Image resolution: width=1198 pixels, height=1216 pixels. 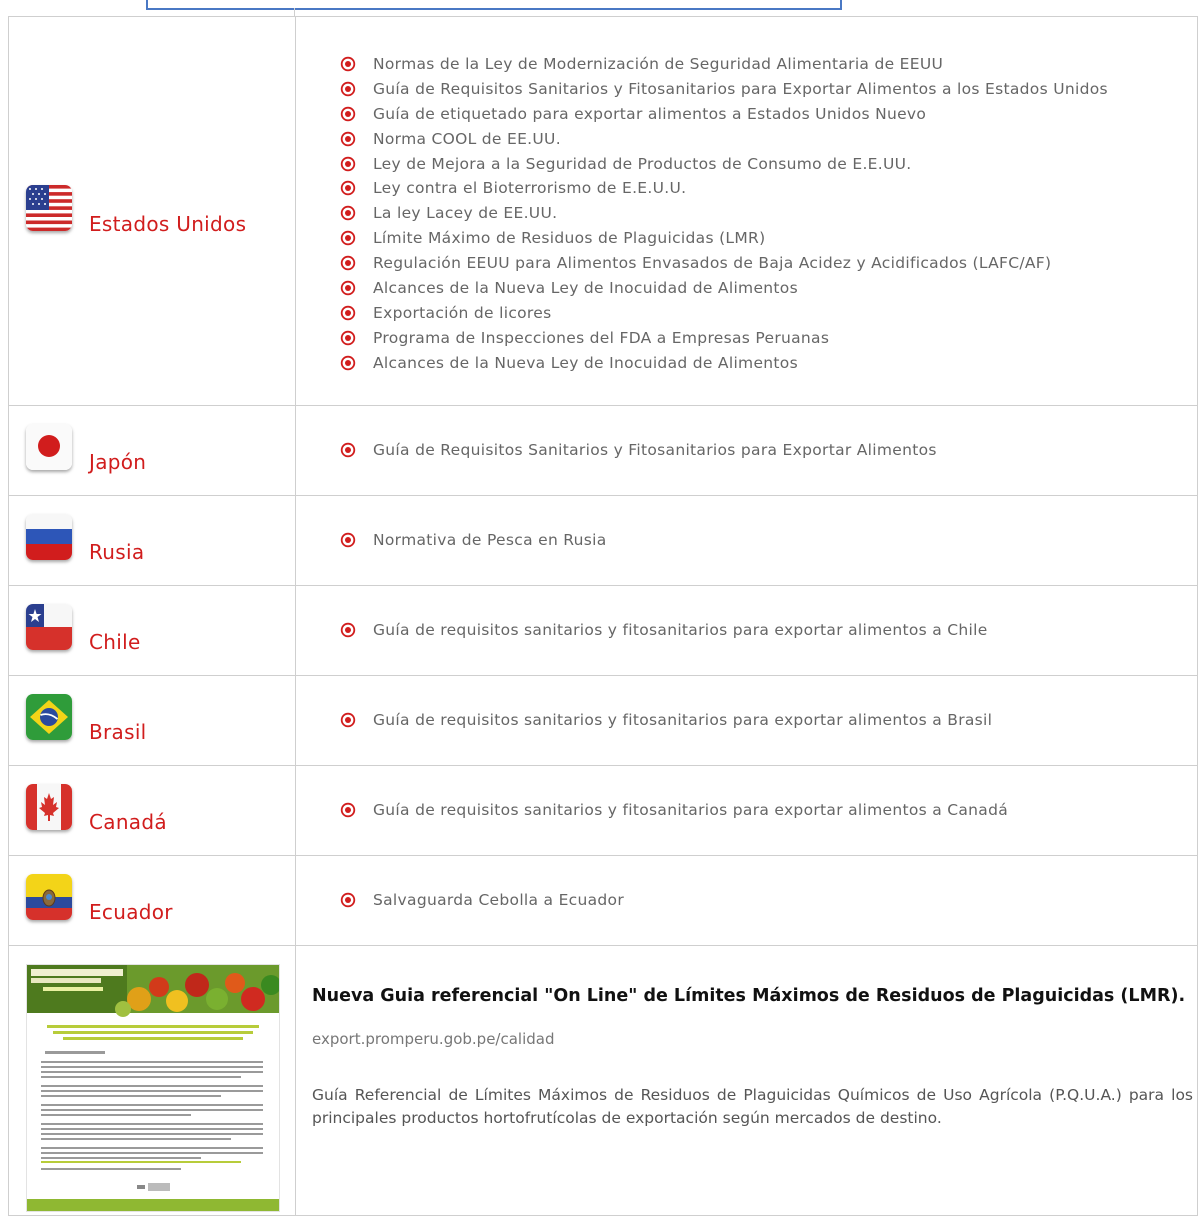 What do you see at coordinates (152, 540) in the screenshot?
I see `country-cell: Rusia` at bounding box center [152, 540].